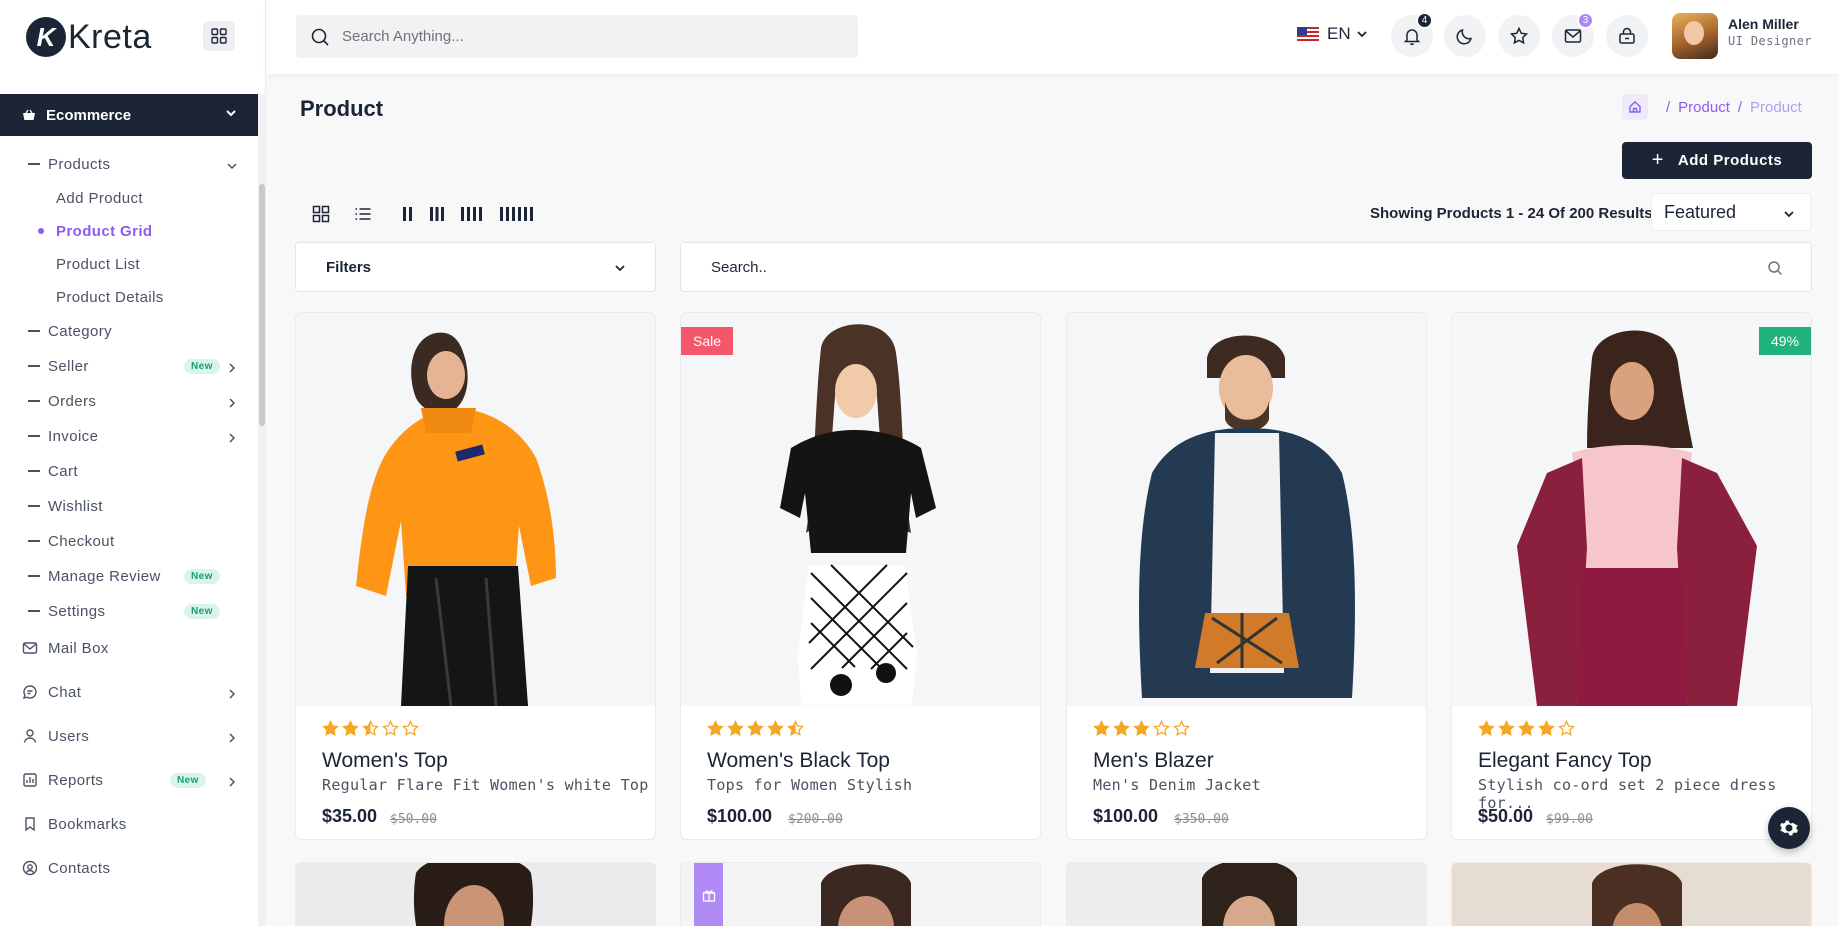 The height and width of the screenshot is (926, 1839). I want to click on product-name: Women's Black Top, so click(798, 761).